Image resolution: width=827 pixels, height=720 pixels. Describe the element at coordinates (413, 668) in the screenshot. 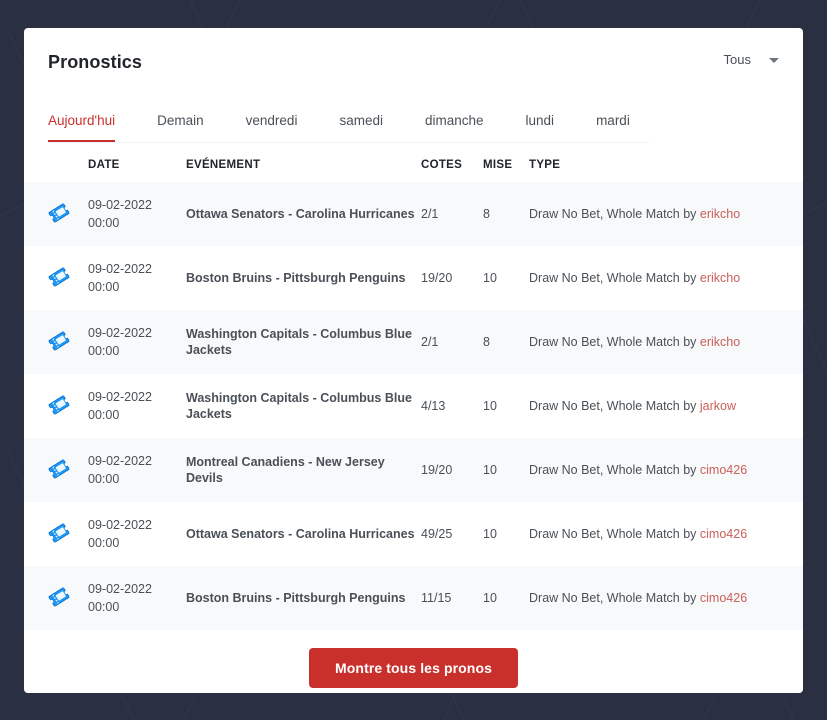

I see `show-all-pronos-button: Montre tous les pronos` at that location.